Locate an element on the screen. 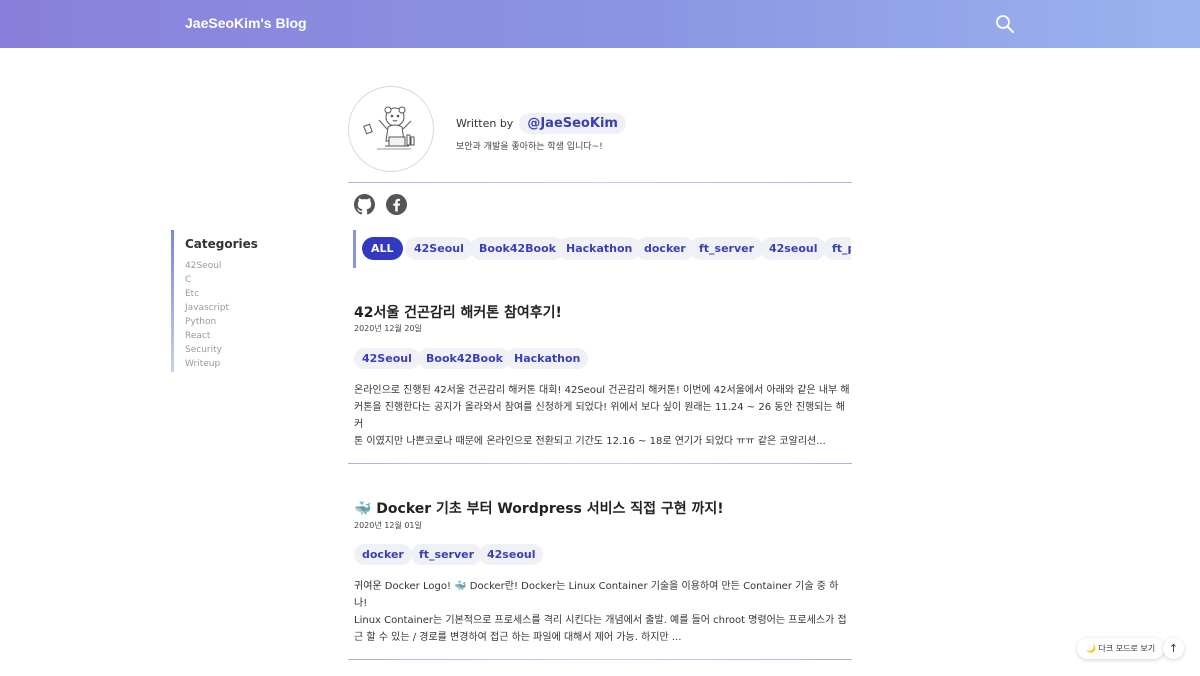 This screenshot has height=676, width=1200. category-item-react: React is located at coordinates (243, 336).